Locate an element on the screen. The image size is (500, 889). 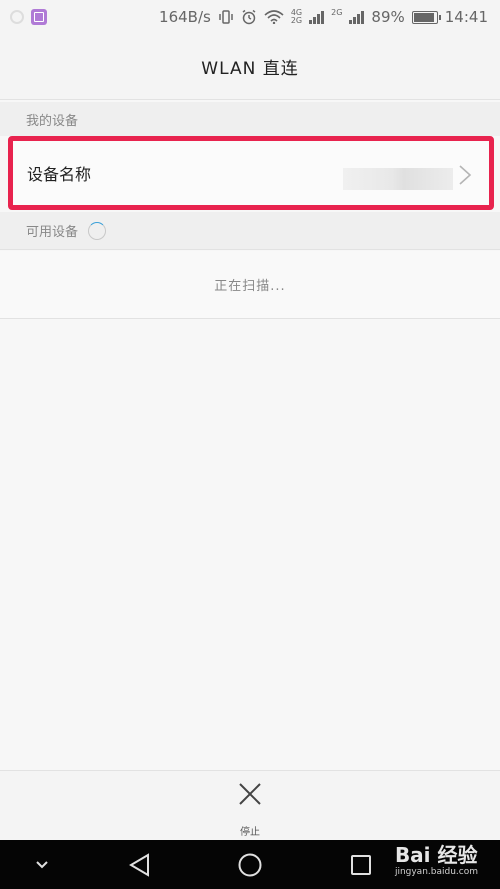
network-type: 4G 2G is located at coordinates (296, 17).